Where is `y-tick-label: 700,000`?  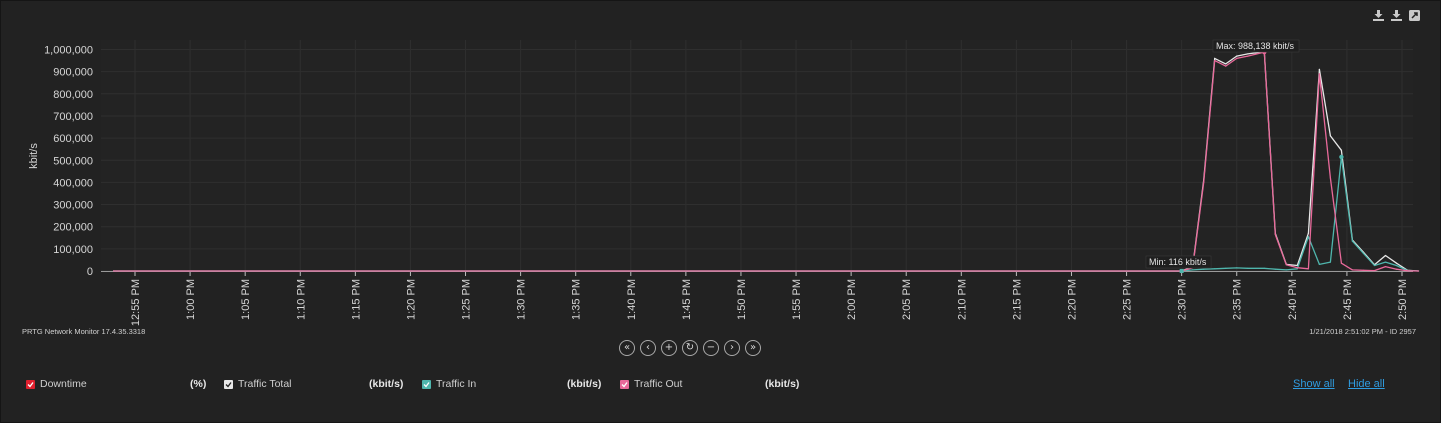 y-tick-label: 700,000 is located at coordinates (73, 117).